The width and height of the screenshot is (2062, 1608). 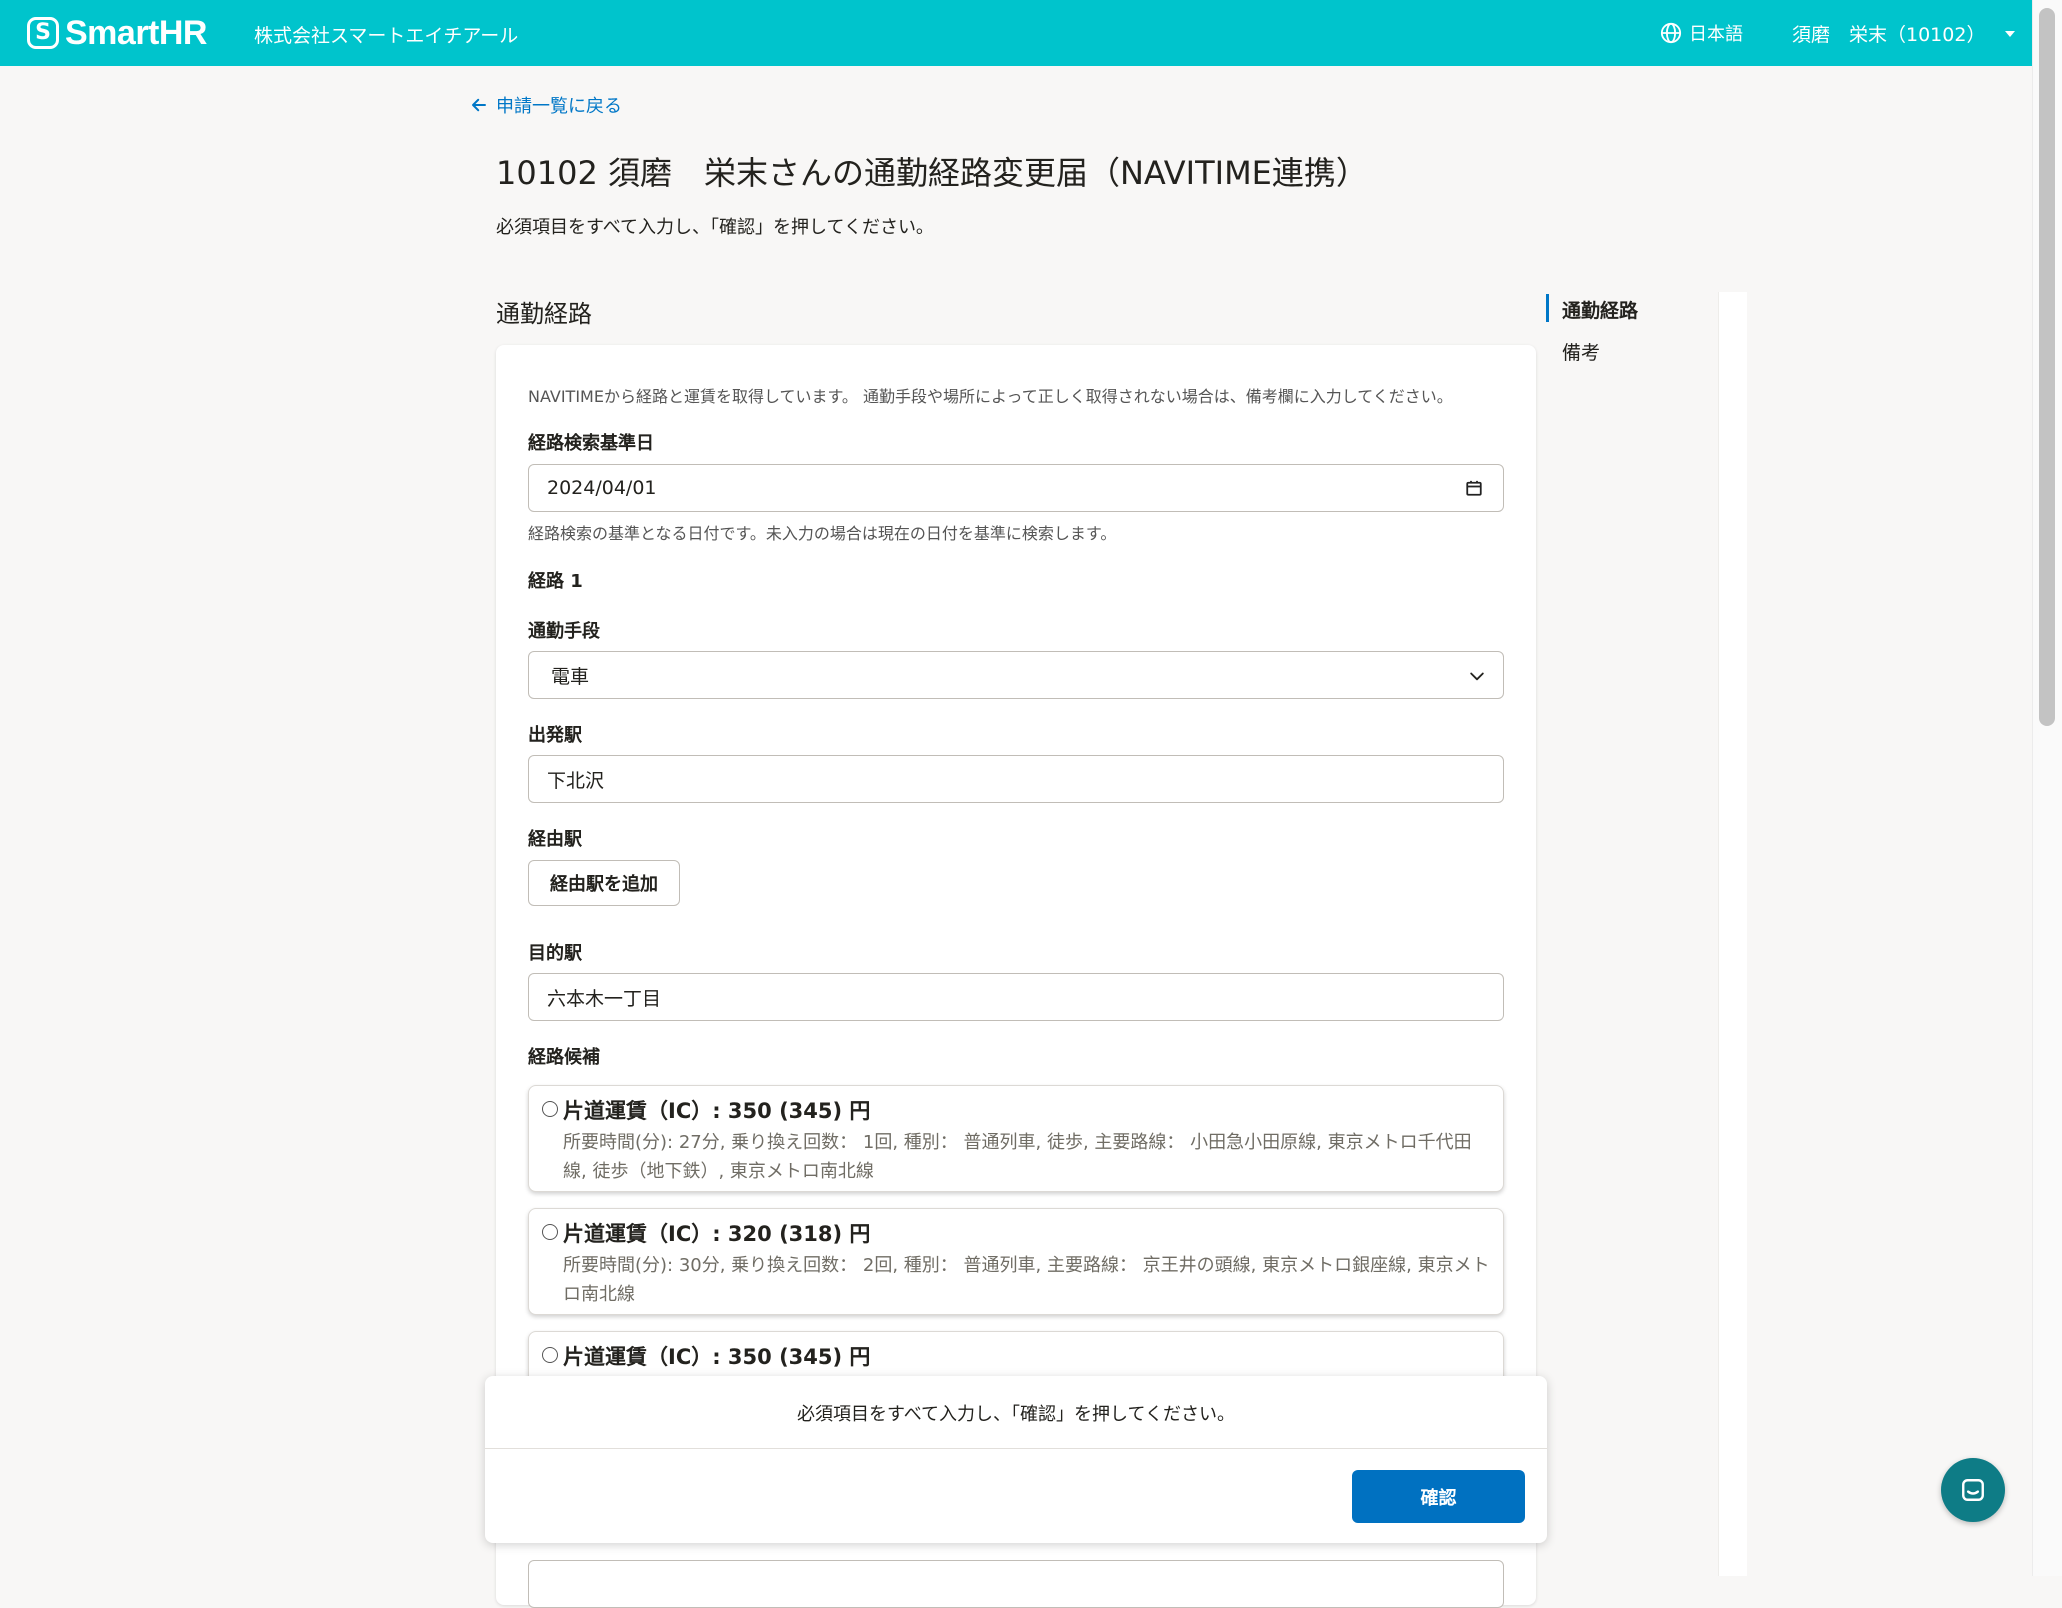 What do you see at coordinates (555, 735) in the screenshot?
I see `departure-label: 出発駅` at bounding box center [555, 735].